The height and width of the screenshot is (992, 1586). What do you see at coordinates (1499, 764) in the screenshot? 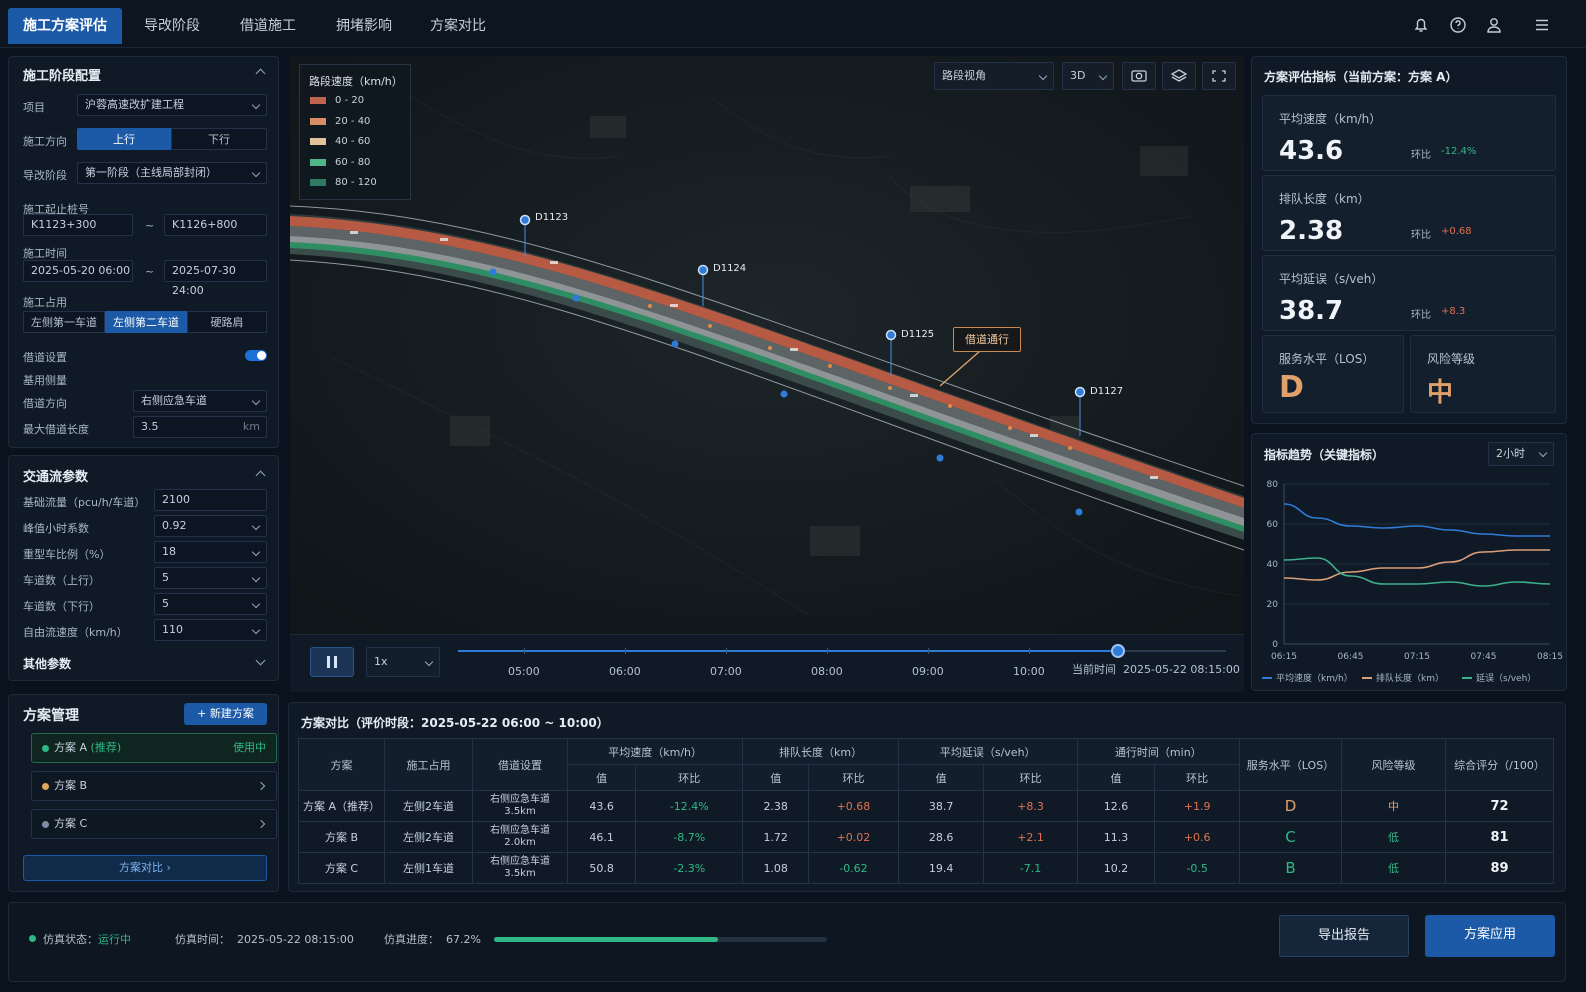
I see `col-score: 综合评分（/100）` at bounding box center [1499, 764].